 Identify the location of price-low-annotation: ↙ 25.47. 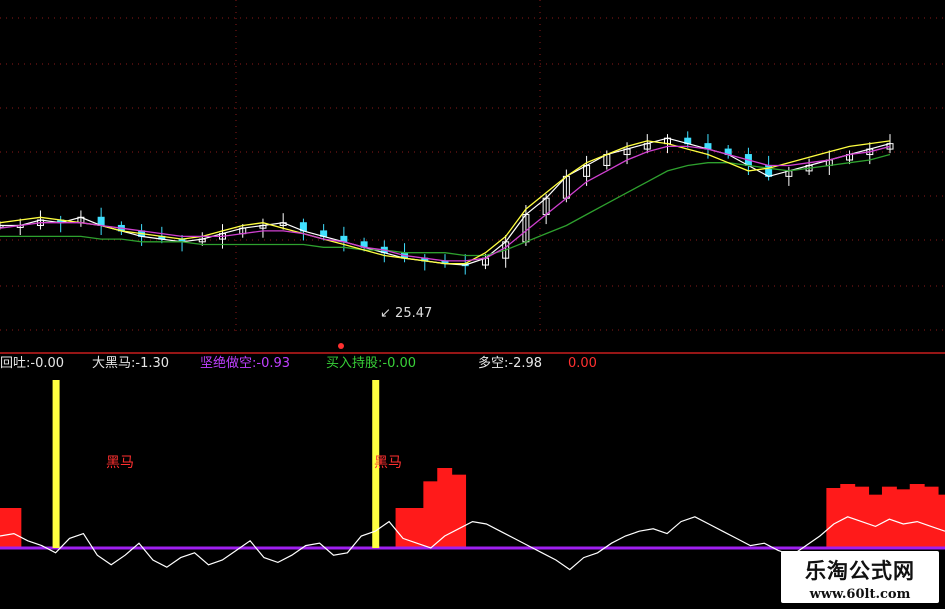
(406, 313).